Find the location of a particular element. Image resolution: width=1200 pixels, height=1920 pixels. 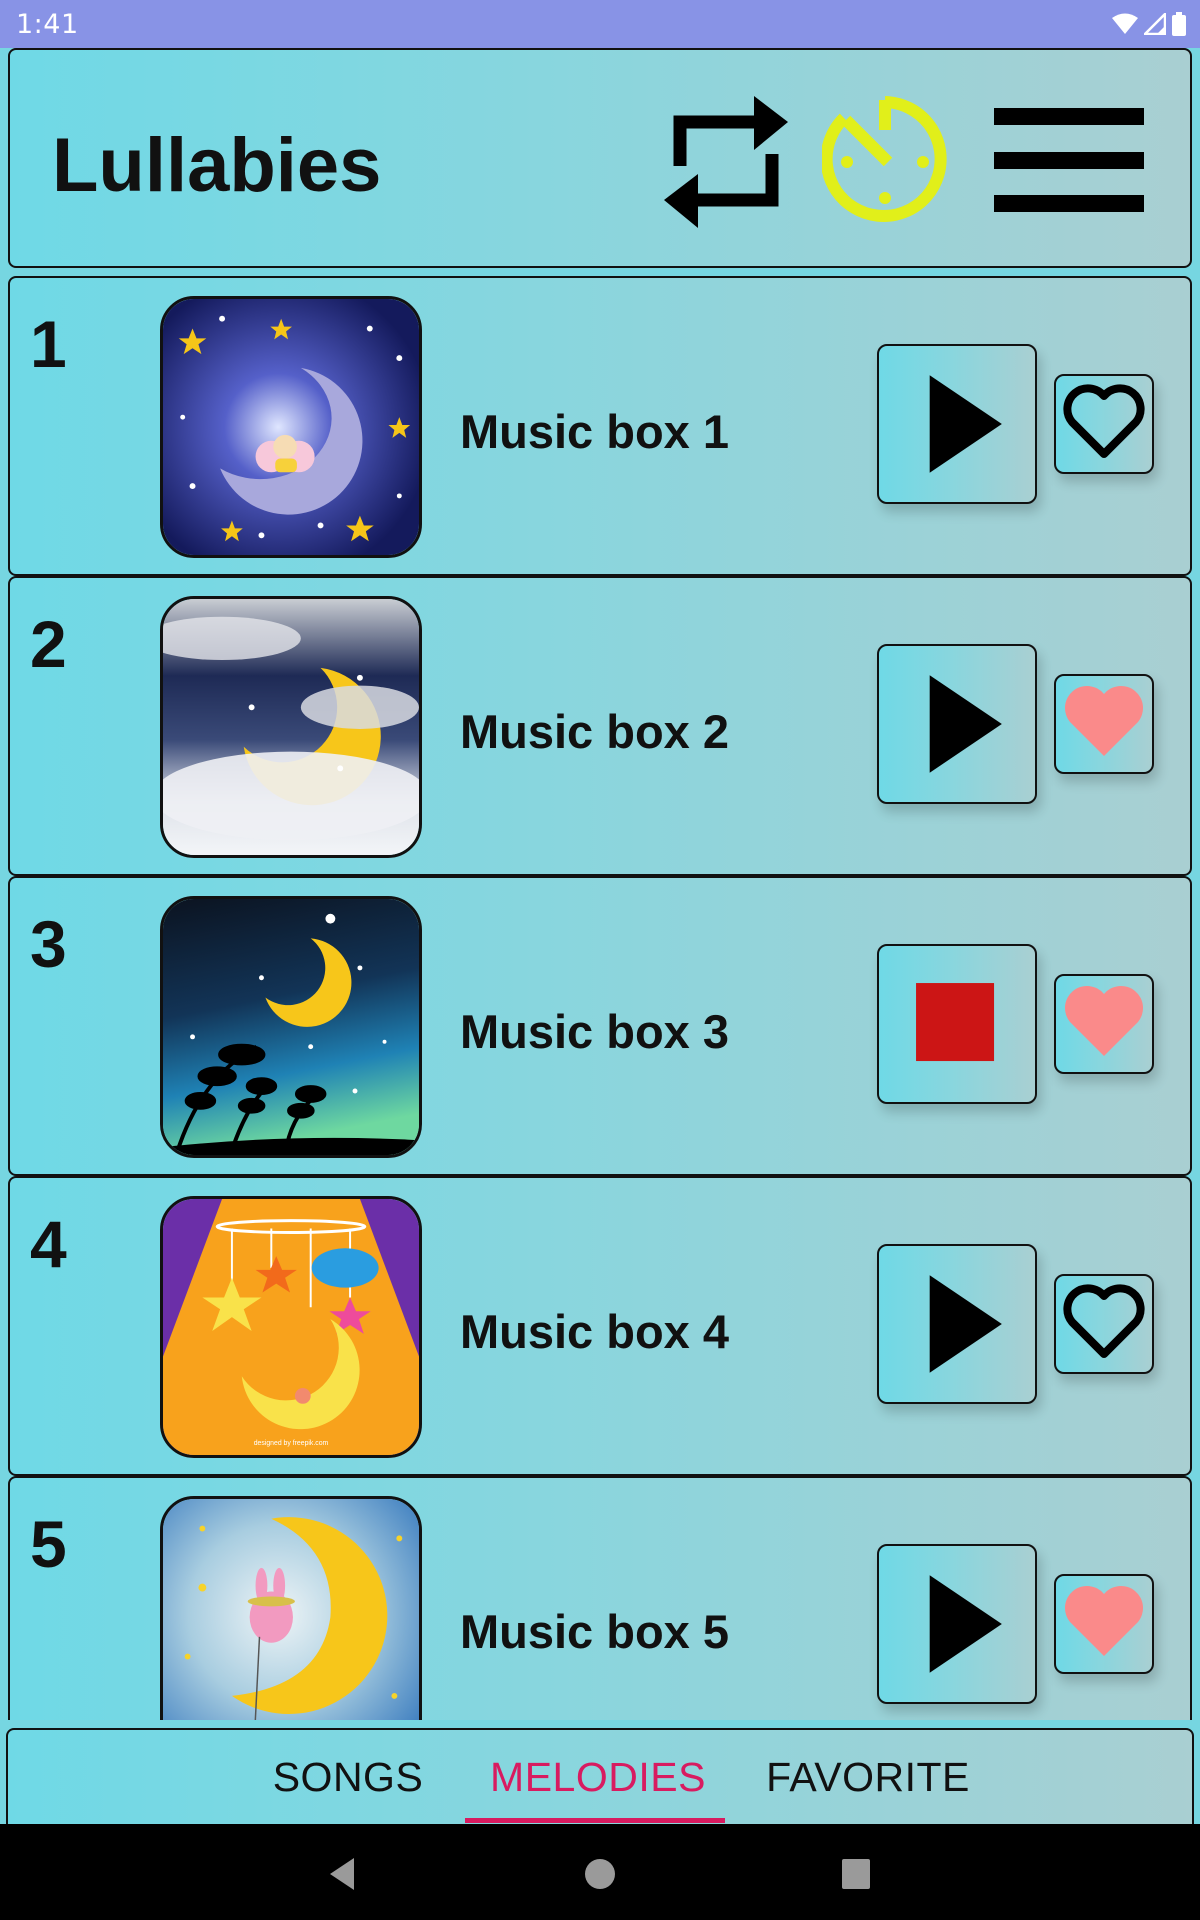

sleep-timer-icon is located at coordinates (883, 159).